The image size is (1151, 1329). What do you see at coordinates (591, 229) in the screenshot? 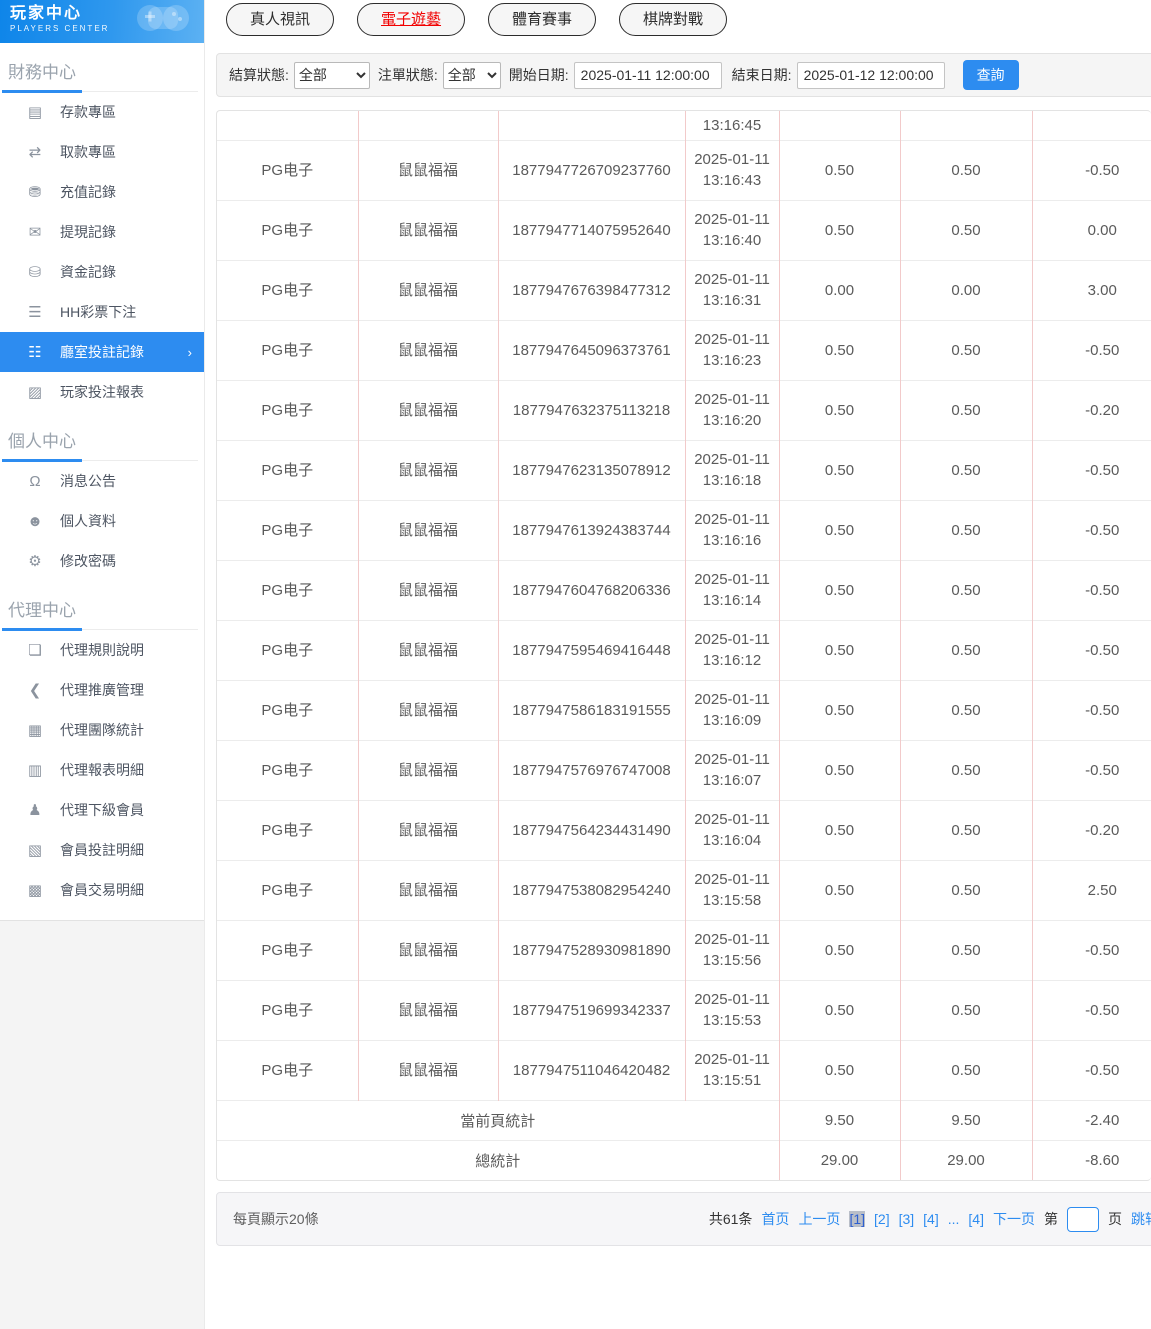
I see `cell-order-number: 1877947714075952640` at bounding box center [591, 229].